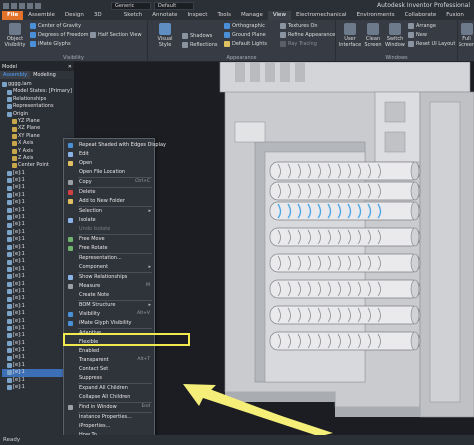  Describe the element at coordinates (466, 35) in the screenshot. I see `full-screen-button: Full Screen` at that location.